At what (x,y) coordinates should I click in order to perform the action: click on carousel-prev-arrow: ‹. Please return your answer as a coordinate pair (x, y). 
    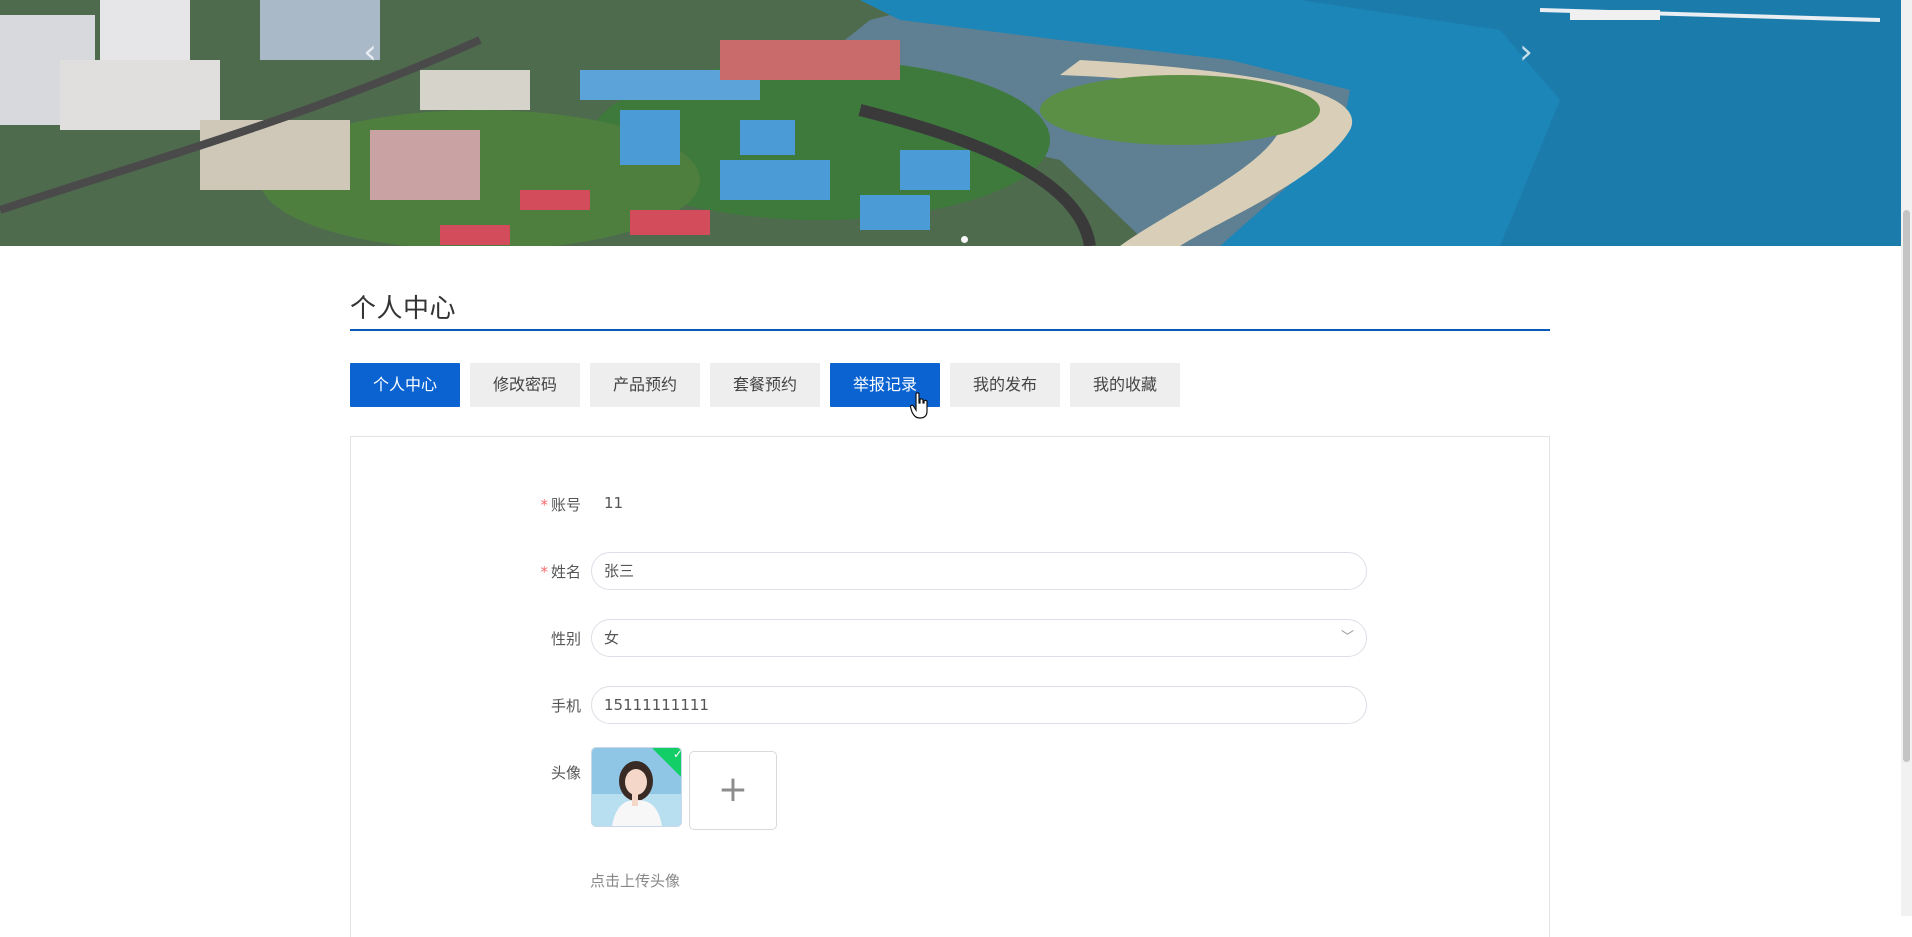
    Looking at the image, I should click on (370, 52).